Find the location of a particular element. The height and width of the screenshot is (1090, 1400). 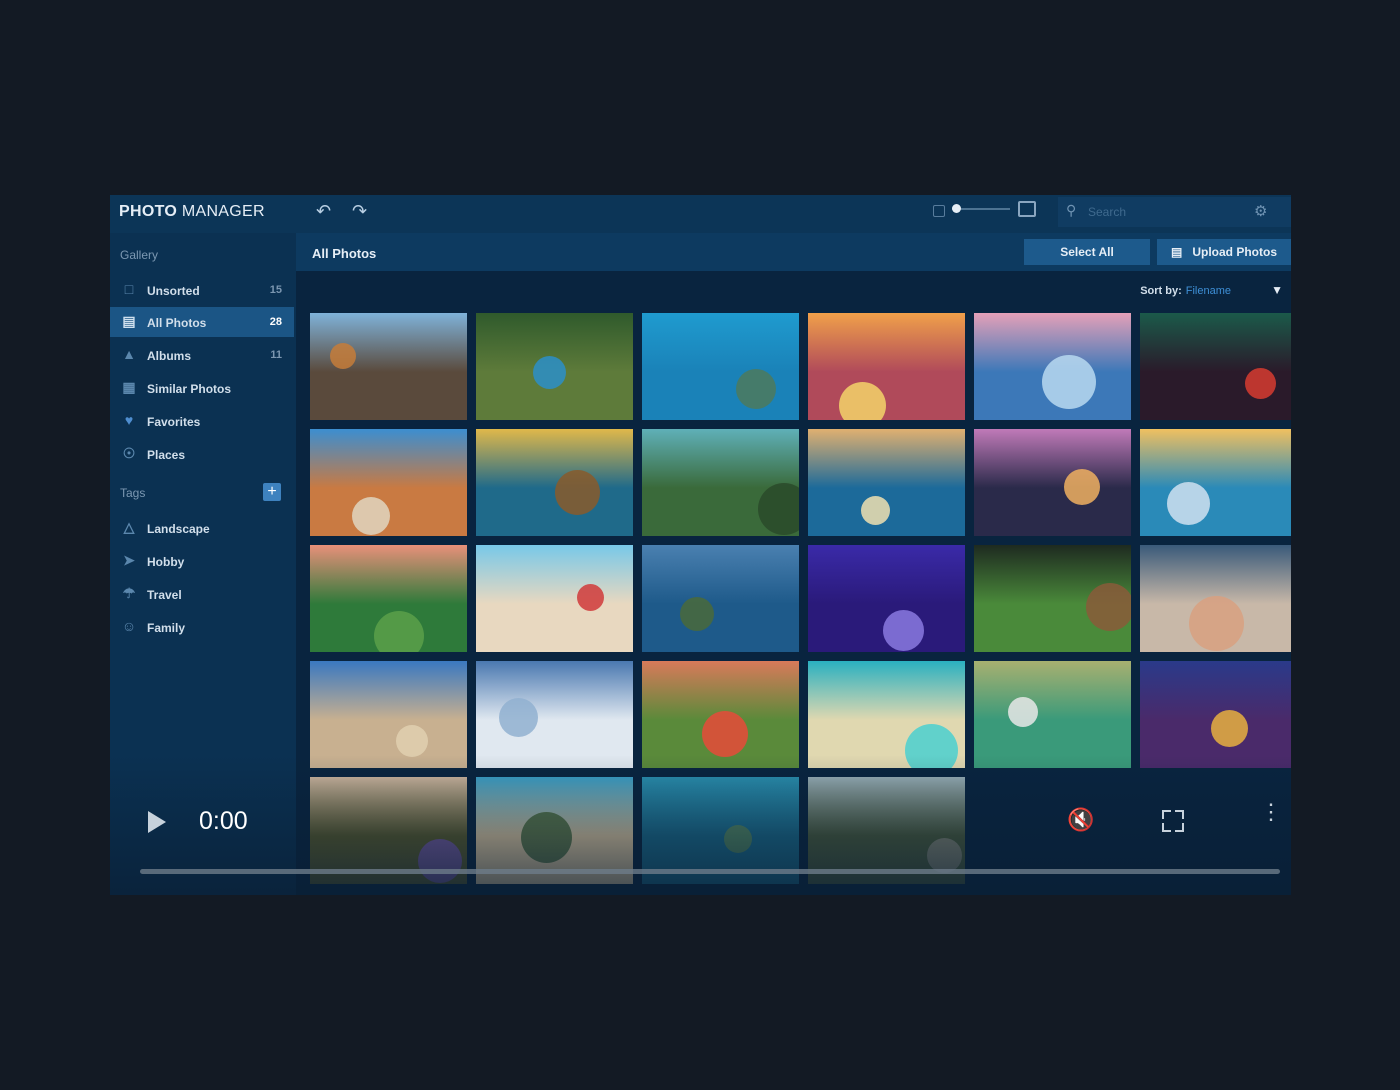

upload-photos-button: ▤ Upload Photos is located at coordinates (1224, 252).